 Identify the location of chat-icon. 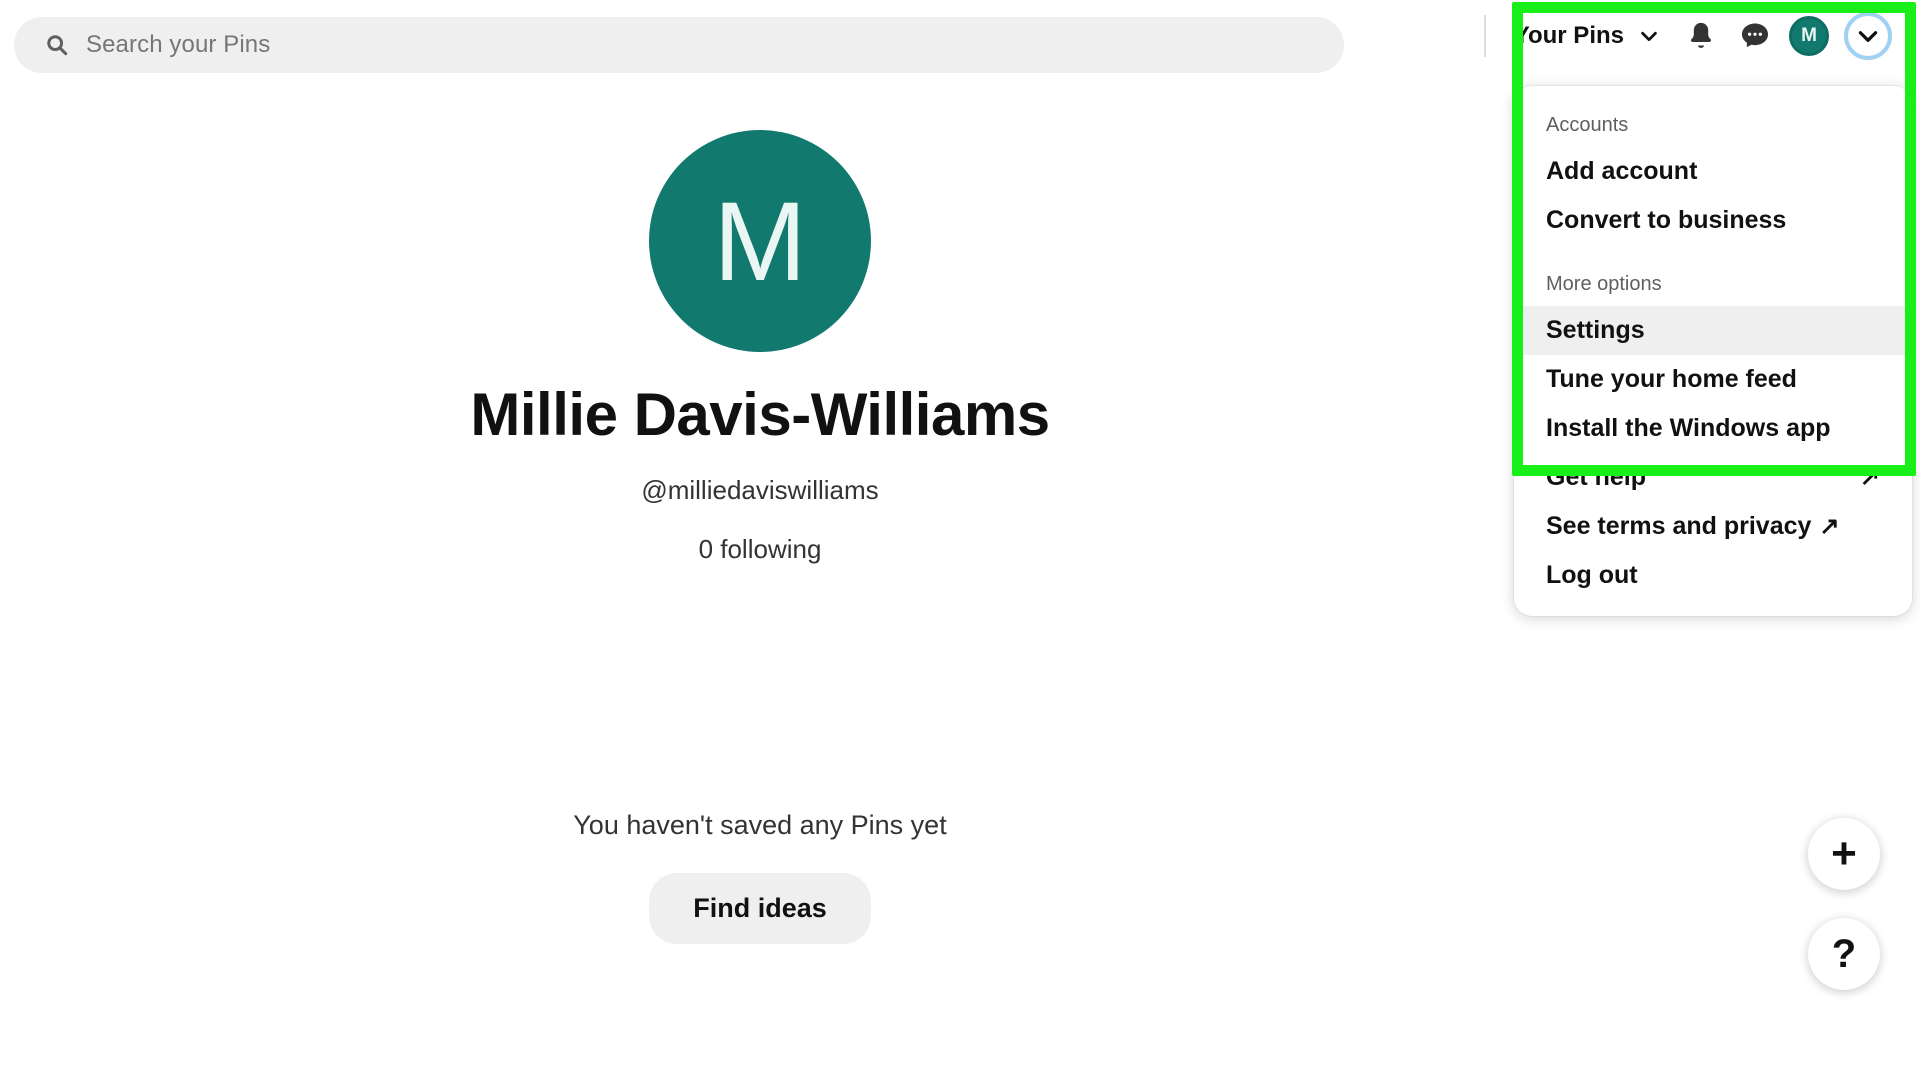
(1755, 35).